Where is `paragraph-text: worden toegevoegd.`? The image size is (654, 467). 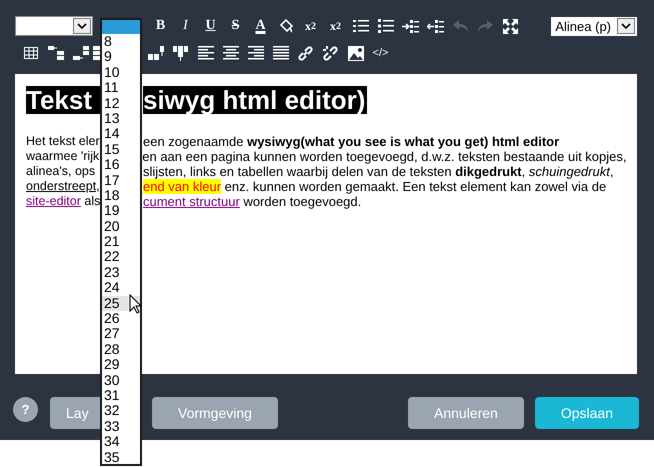 paragraph-text: worden toegevoegd. is located at coordinates (302, 201).